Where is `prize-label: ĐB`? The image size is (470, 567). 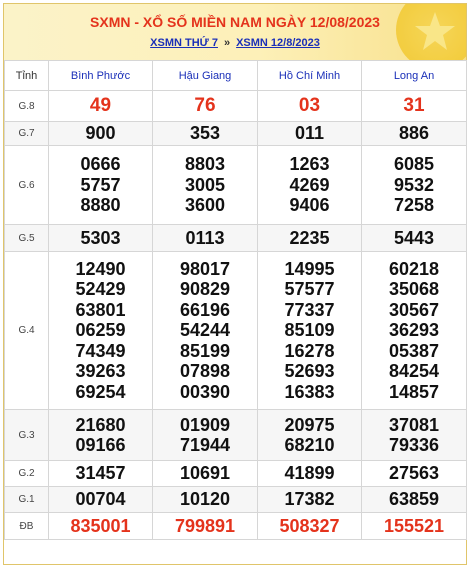
prize-label: ĐB is located at coordinates (26, 526).